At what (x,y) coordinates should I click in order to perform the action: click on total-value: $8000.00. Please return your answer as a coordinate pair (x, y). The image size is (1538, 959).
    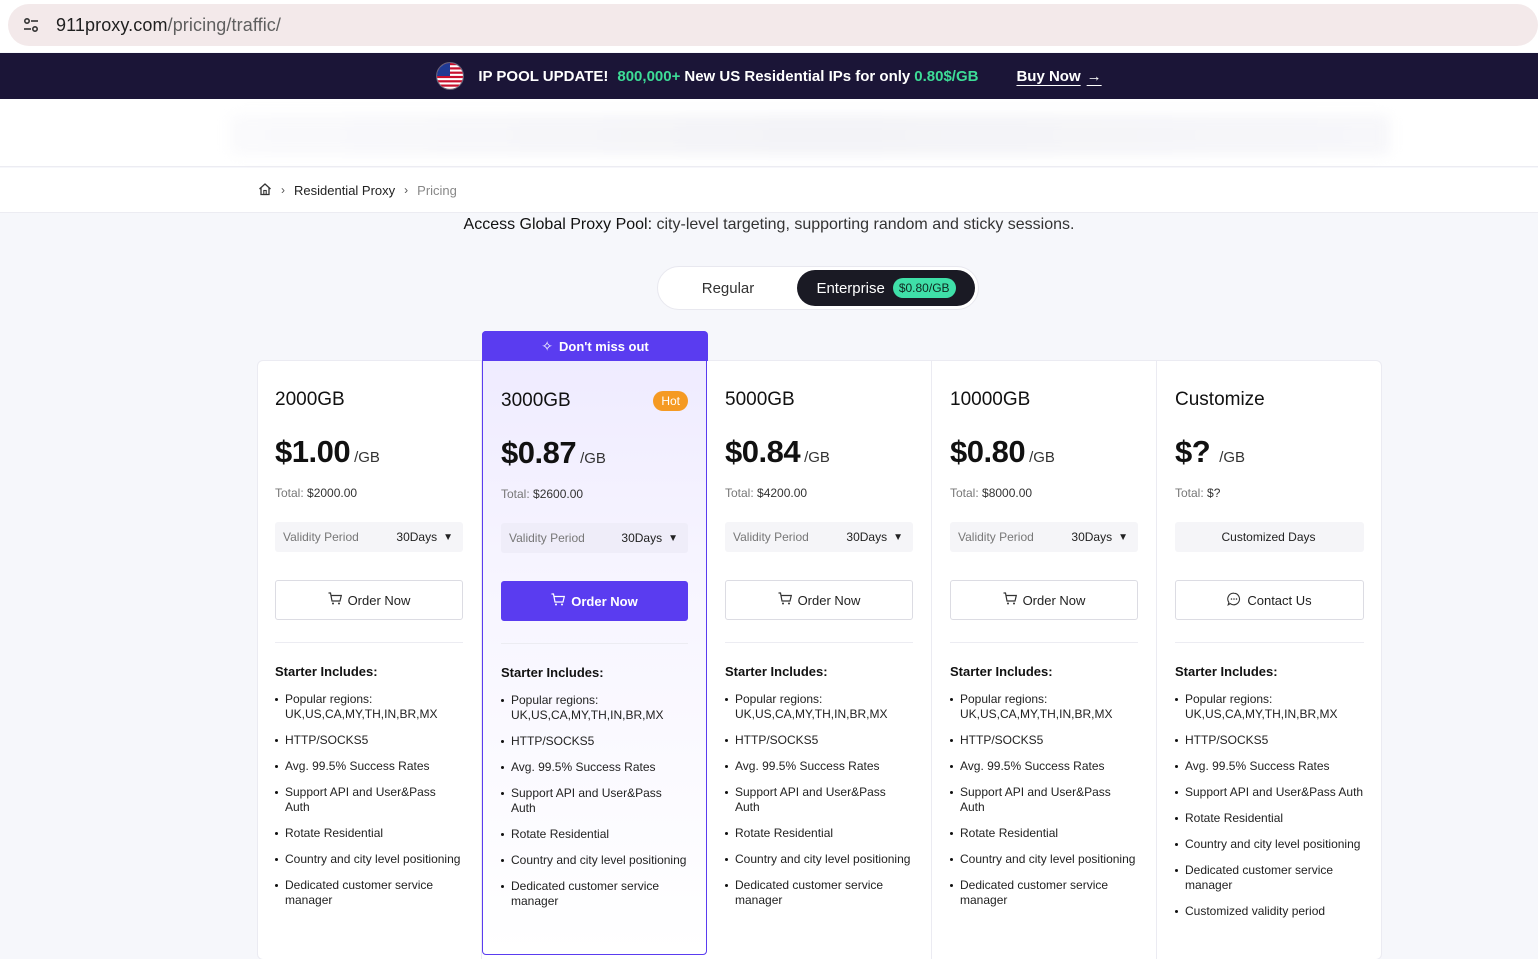
    Looking at the image, I should click on (1007, 493).